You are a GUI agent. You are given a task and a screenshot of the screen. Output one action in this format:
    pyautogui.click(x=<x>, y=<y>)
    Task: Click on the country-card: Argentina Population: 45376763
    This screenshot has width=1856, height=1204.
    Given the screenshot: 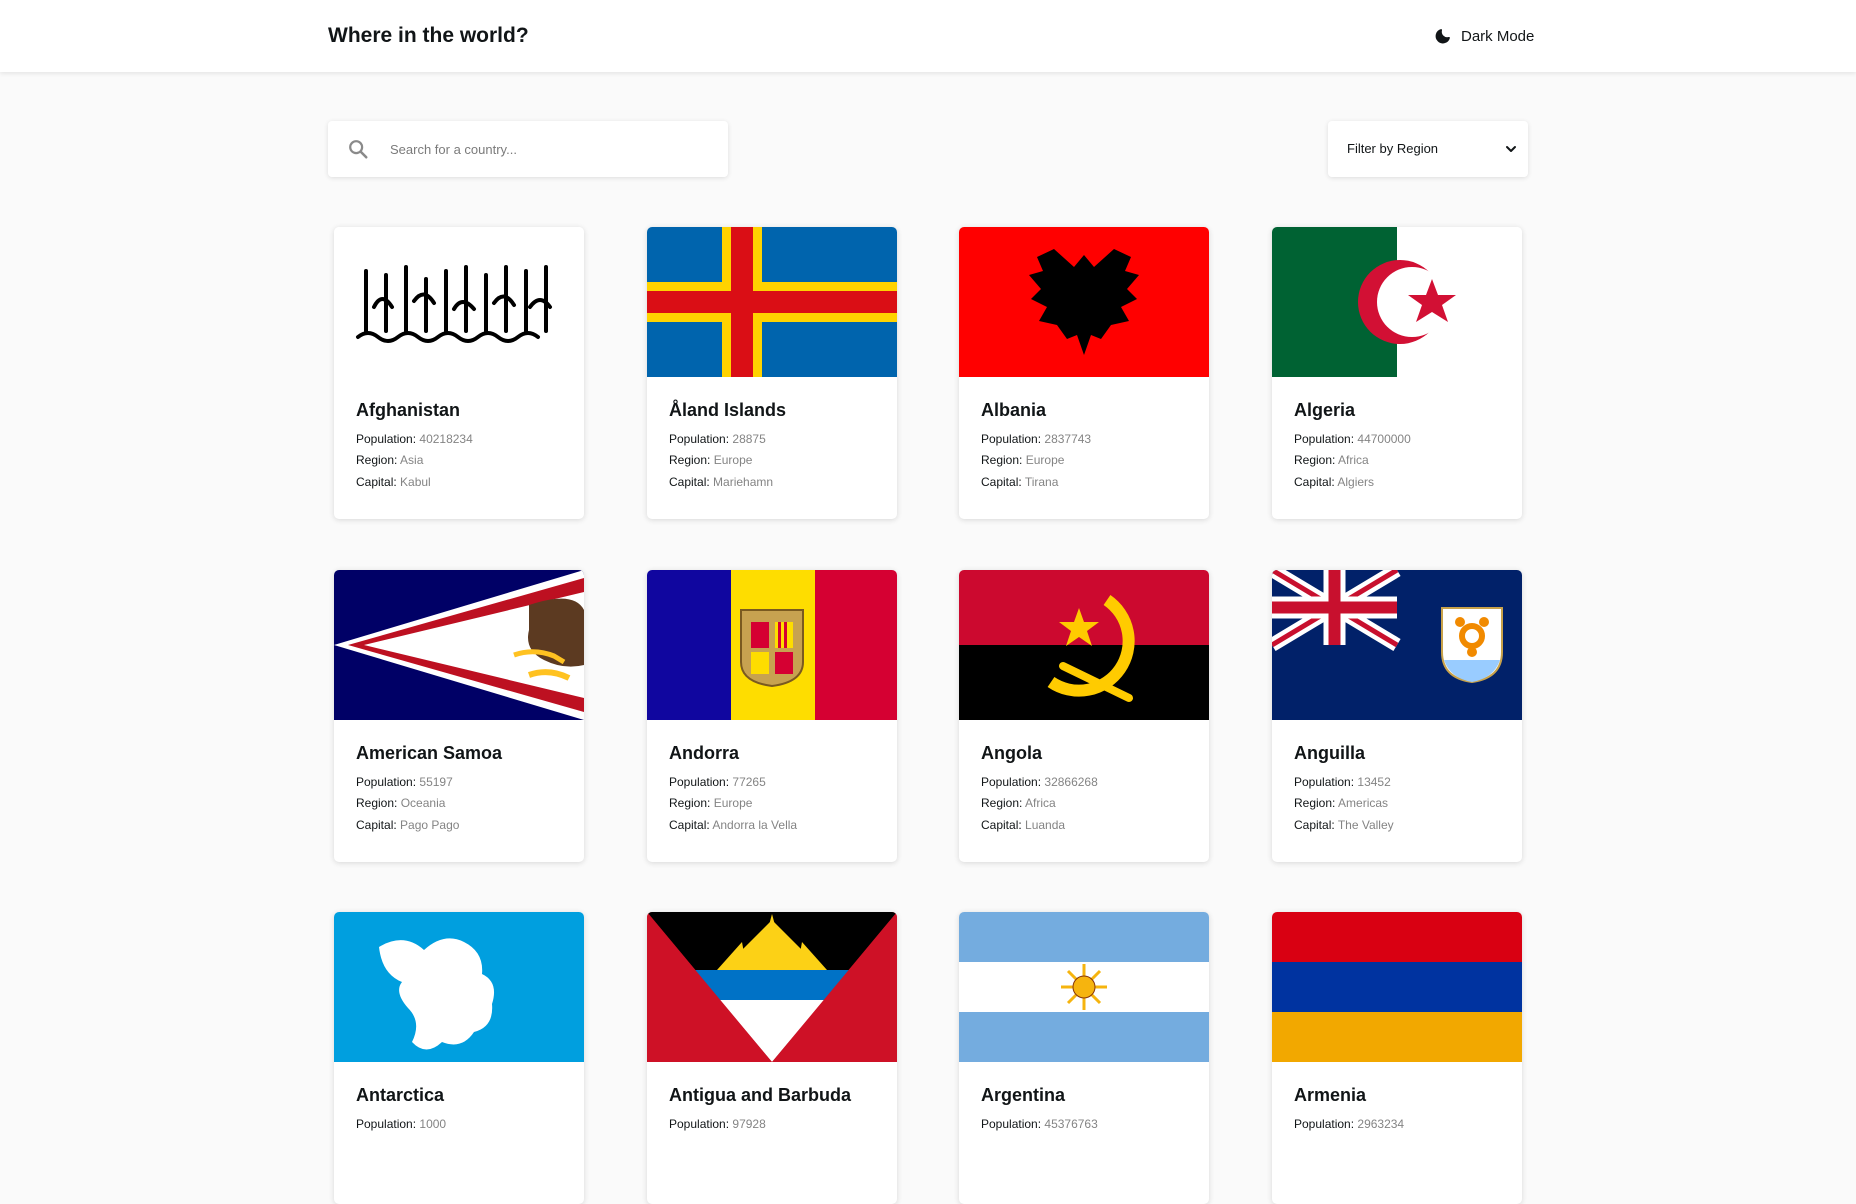 What is the action you would take?
    pyautogui.click(x=1084, y=1058)
    